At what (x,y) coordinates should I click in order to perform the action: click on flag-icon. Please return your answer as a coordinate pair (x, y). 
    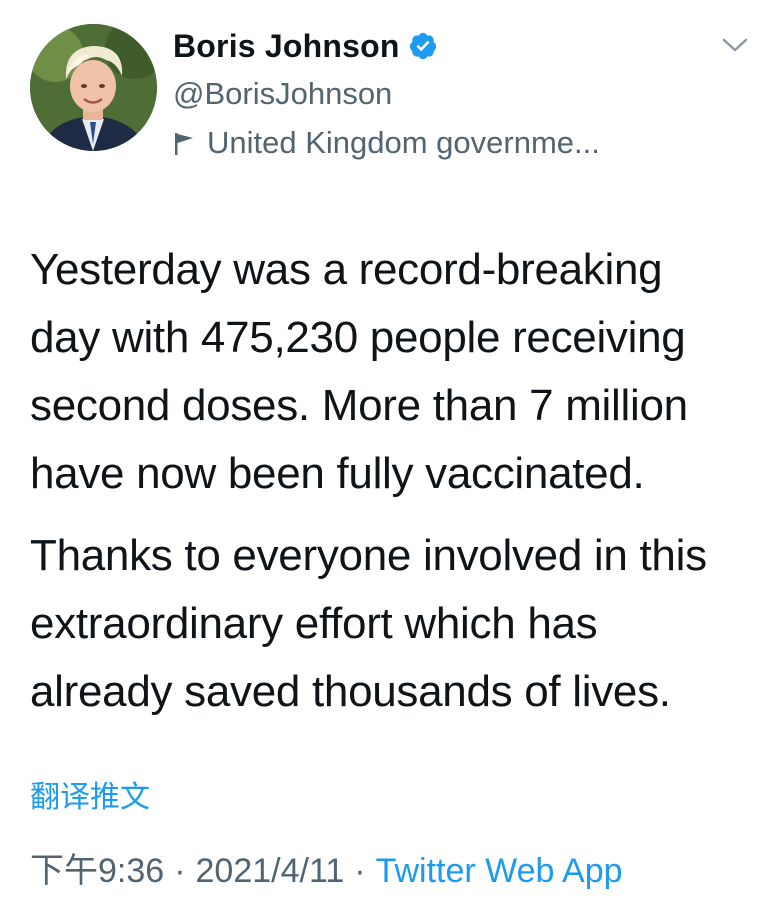
    Looking at the image, I should click on (185, 143).